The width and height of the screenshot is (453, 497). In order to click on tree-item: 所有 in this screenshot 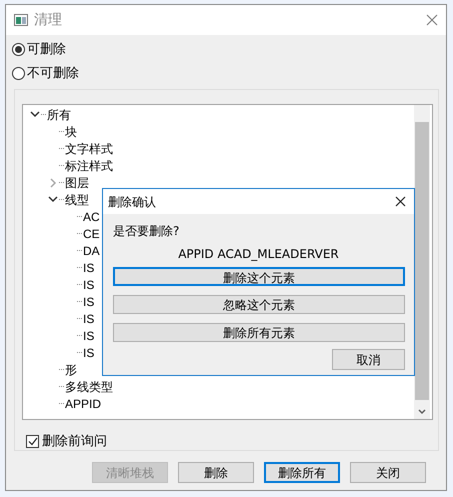, I will do `click(59, 115)`.